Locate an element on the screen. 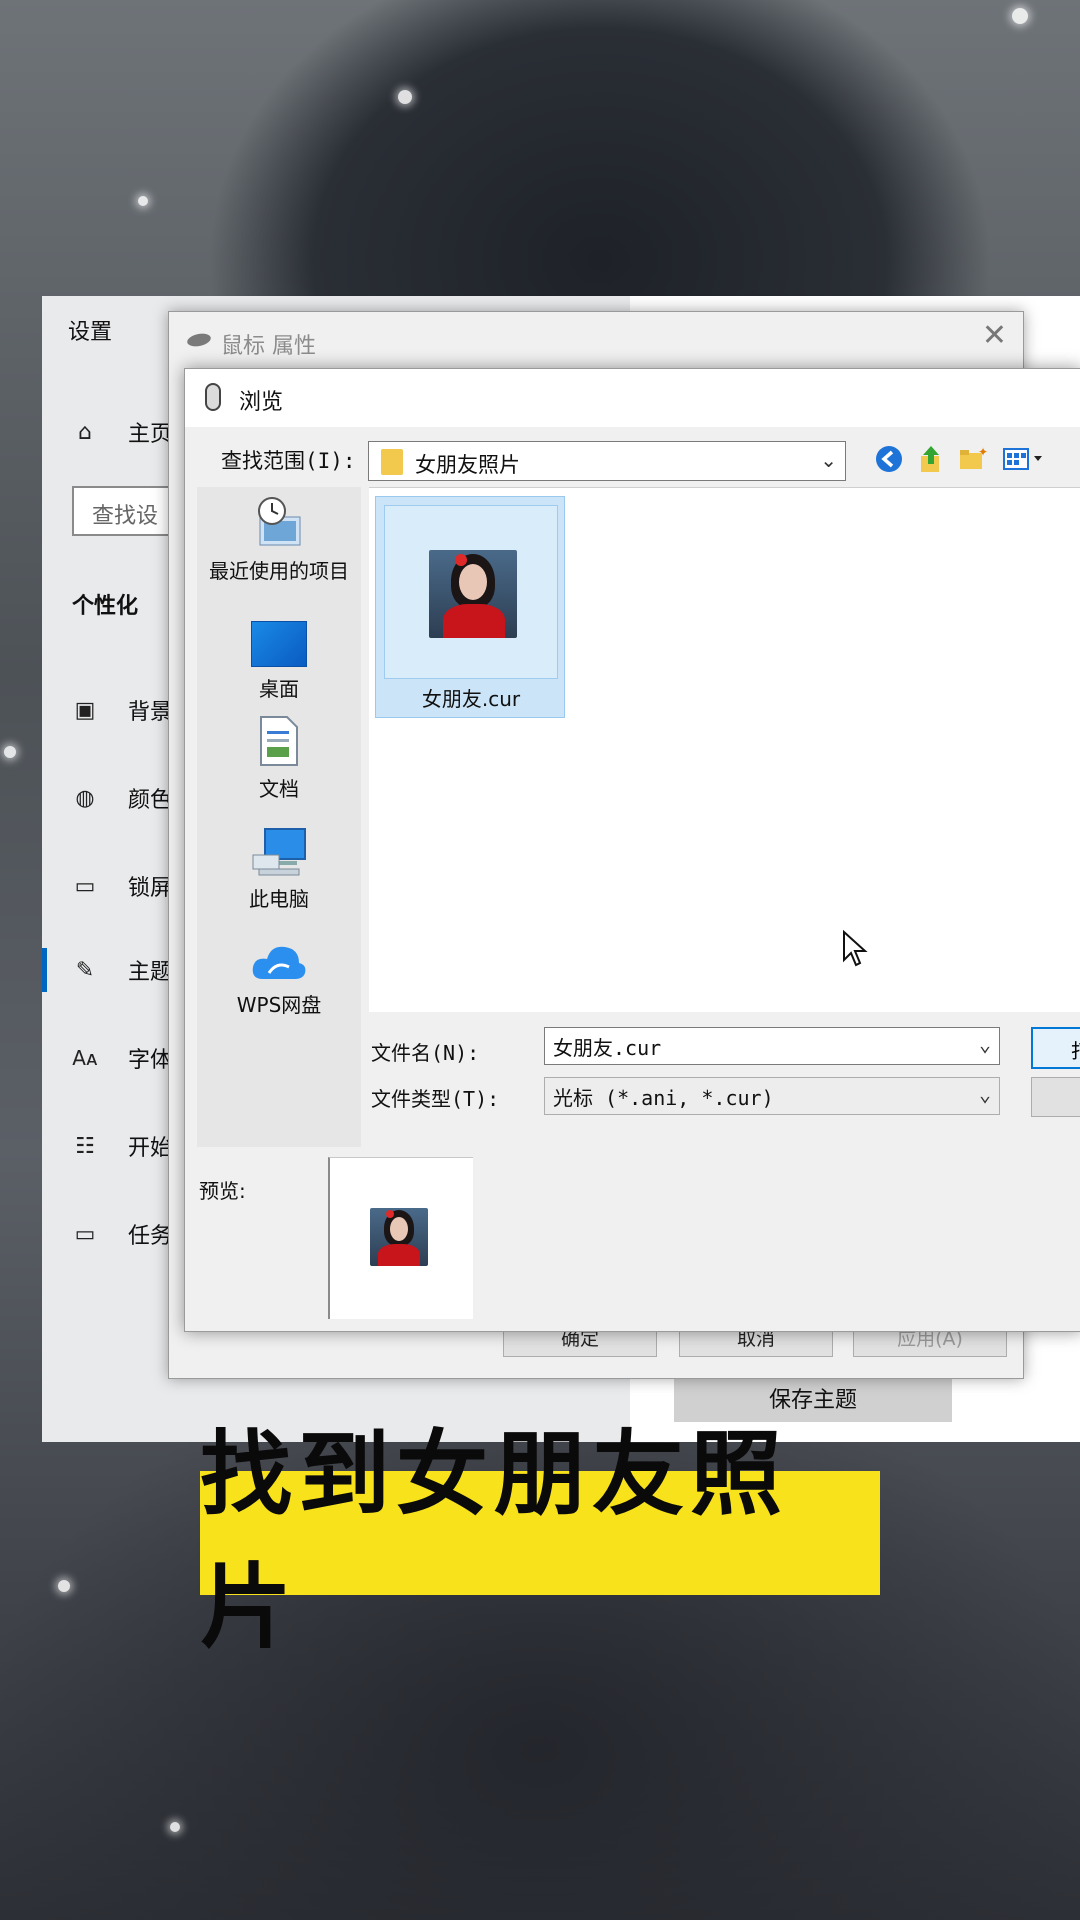 Image resolution: width=1080 pixels, height=1920 pixels. place-recent: 最近使用的项目 is located at coordinates (279, 539).